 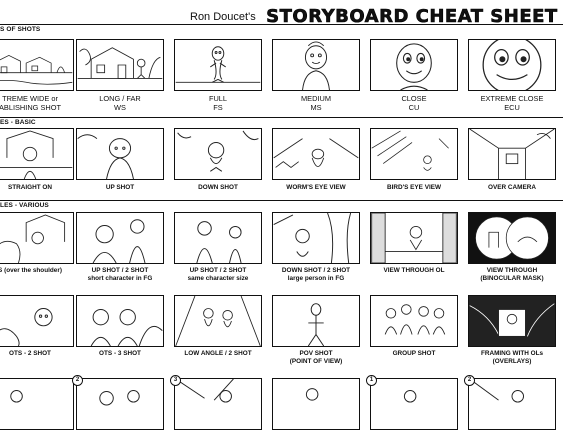 What do you see at coordinates (120, 353) in the screenshot?
I see `caption-ots-3-shot: OTS - 3 SHOT` at bounding box center [120, 353].